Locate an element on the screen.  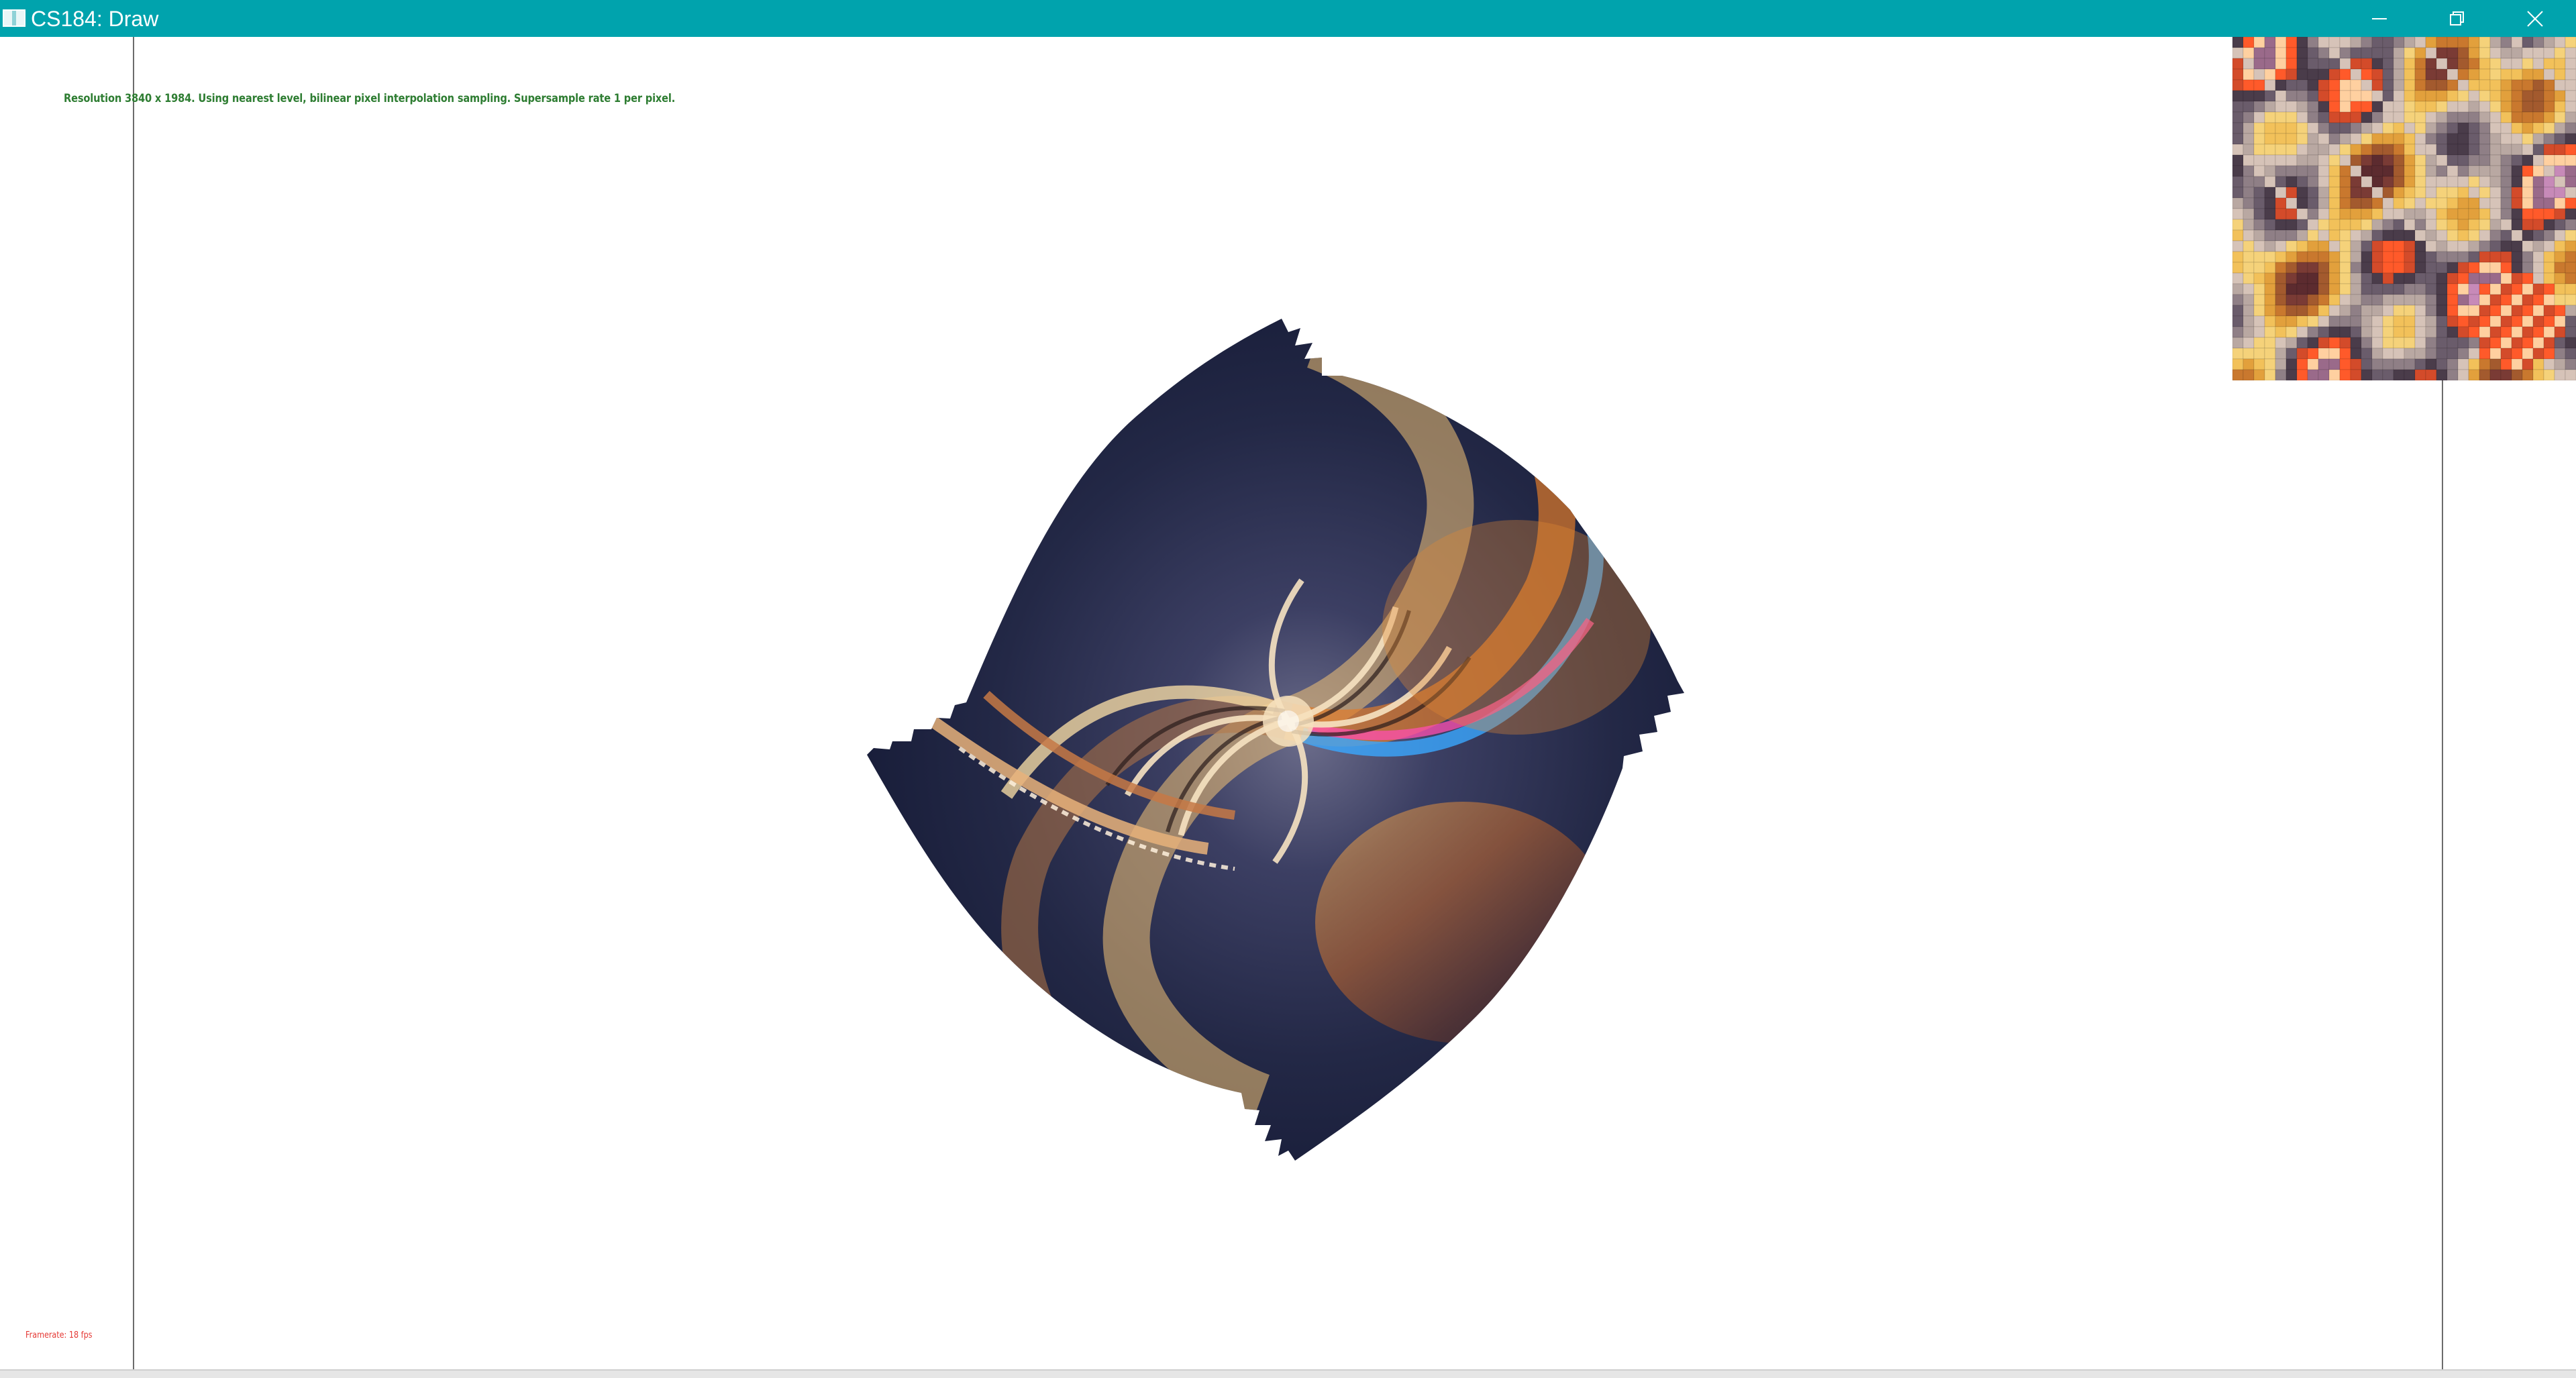
restore-icon is located at coordinates (2457, 18).